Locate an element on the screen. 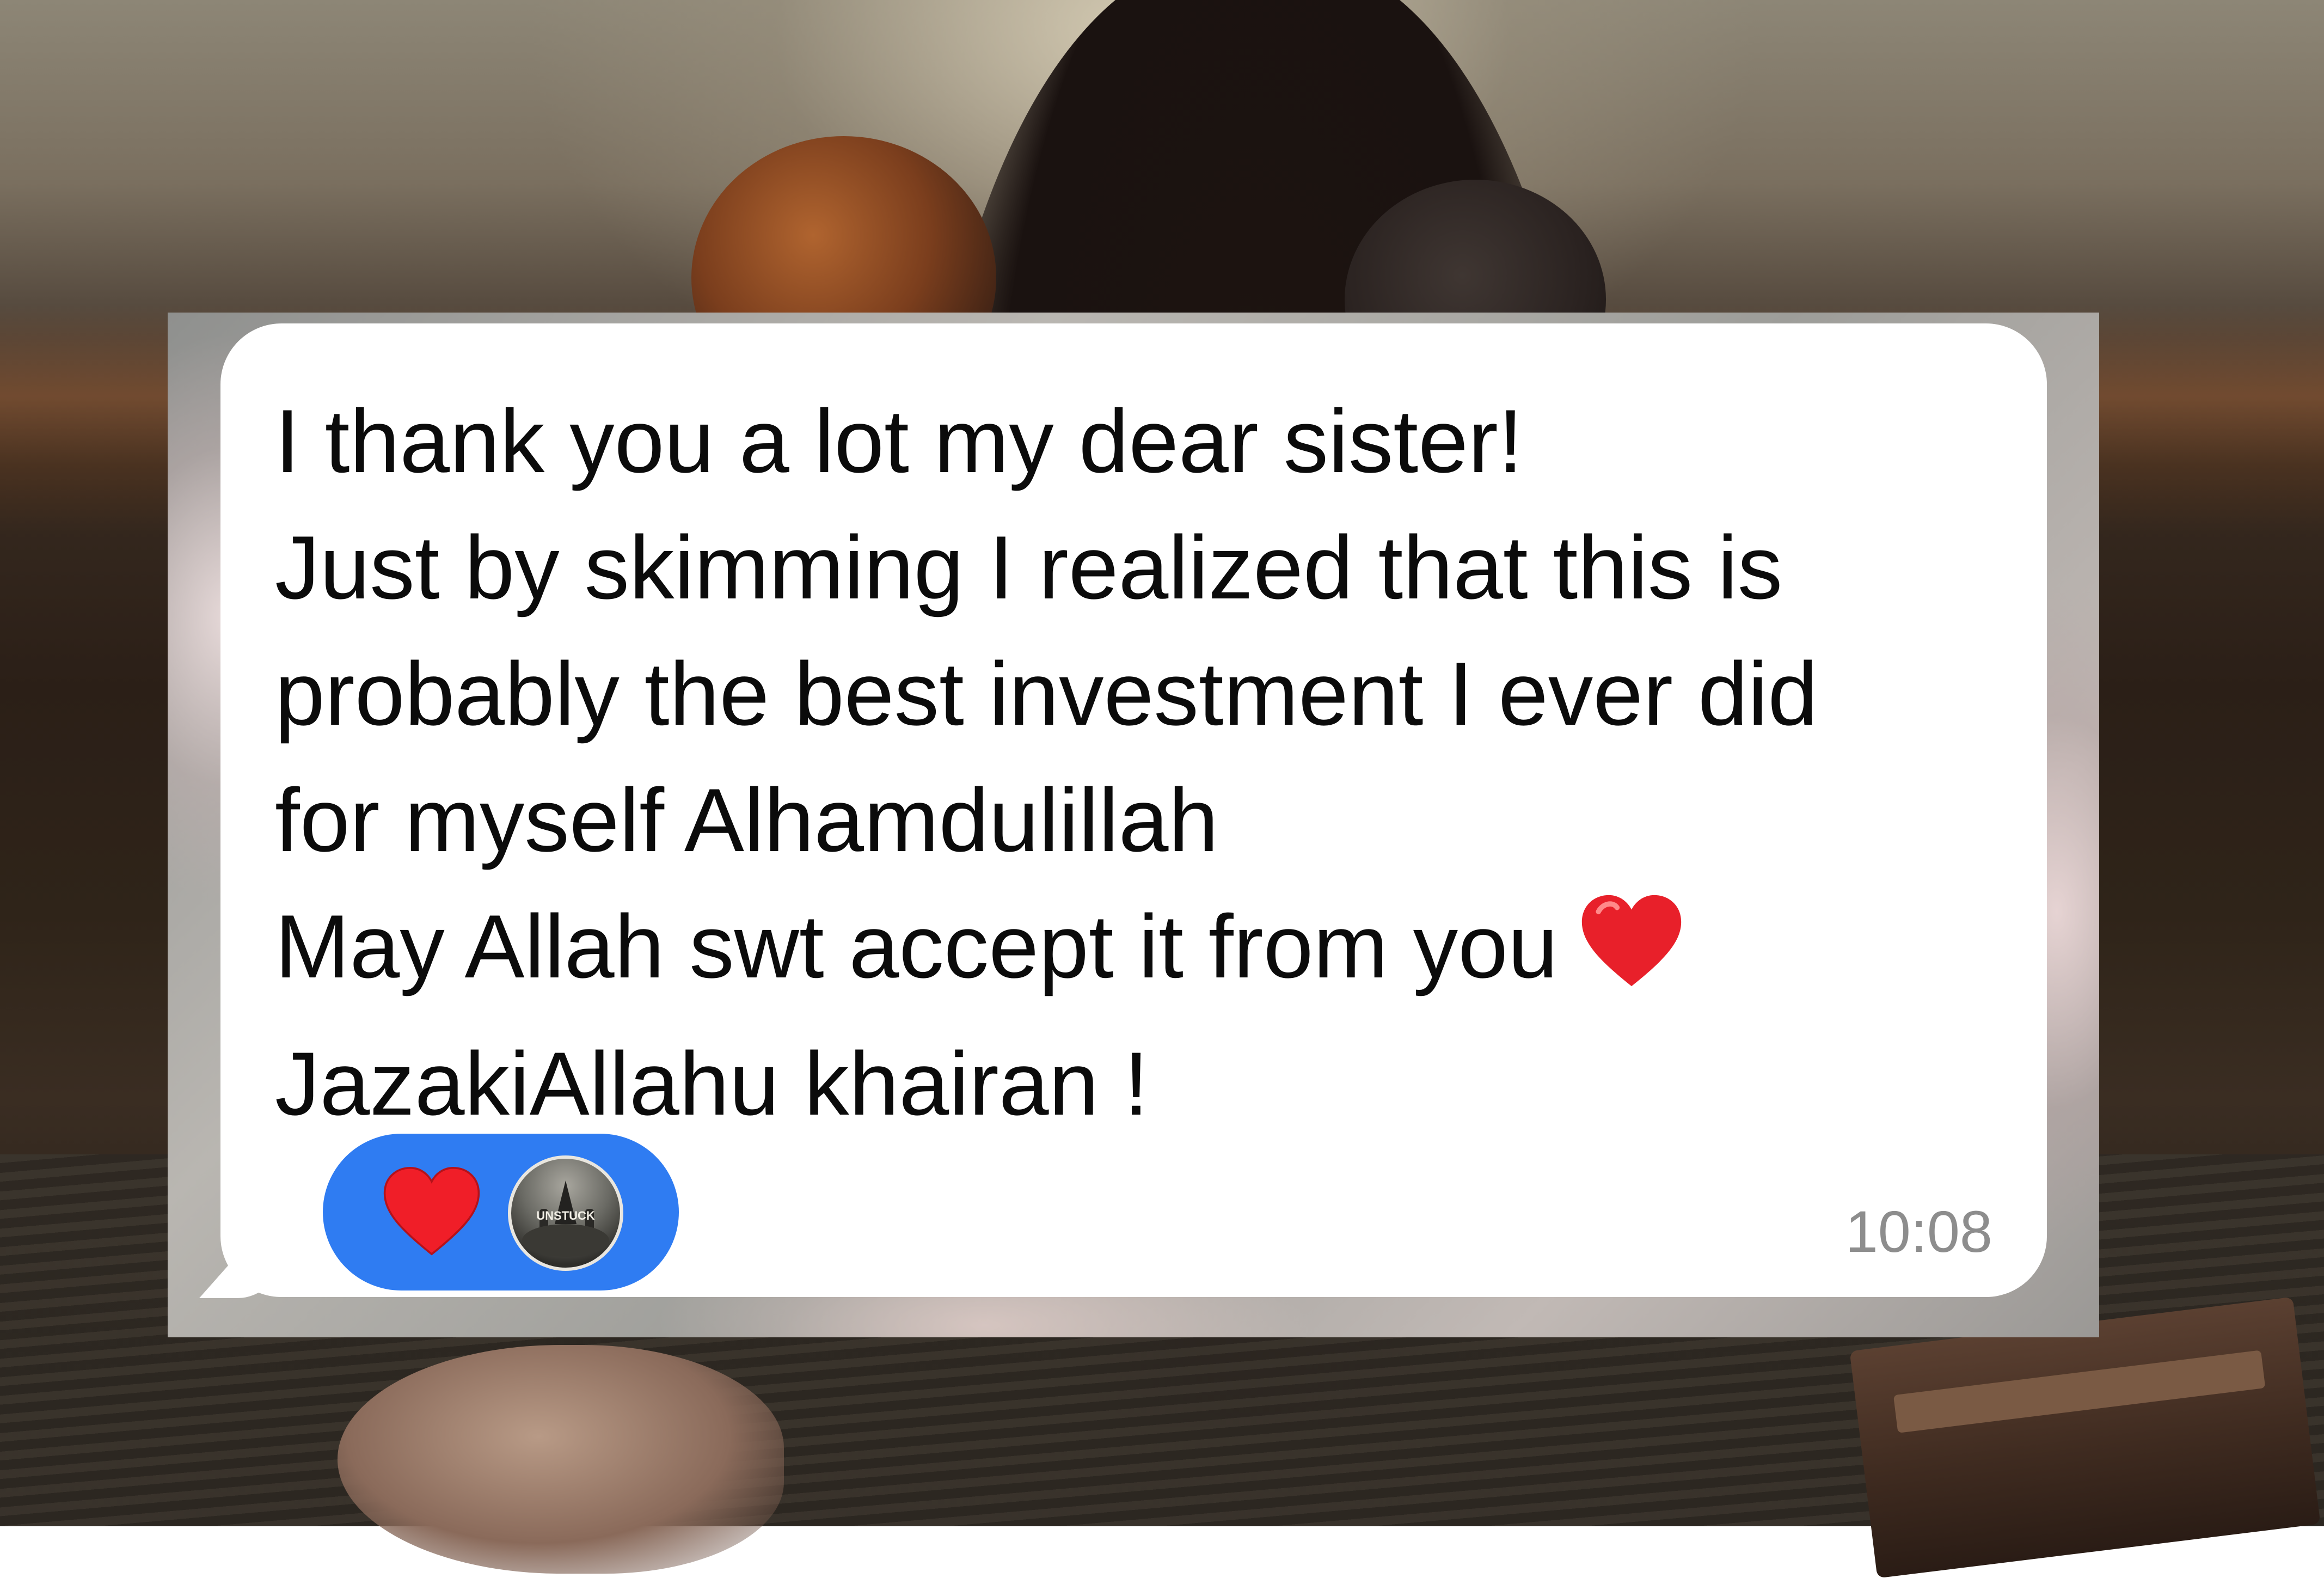 This screenshot has height=1578, width=2324. message-line-3: probably the best investment I ever did is located at coordinates (1046, 694).